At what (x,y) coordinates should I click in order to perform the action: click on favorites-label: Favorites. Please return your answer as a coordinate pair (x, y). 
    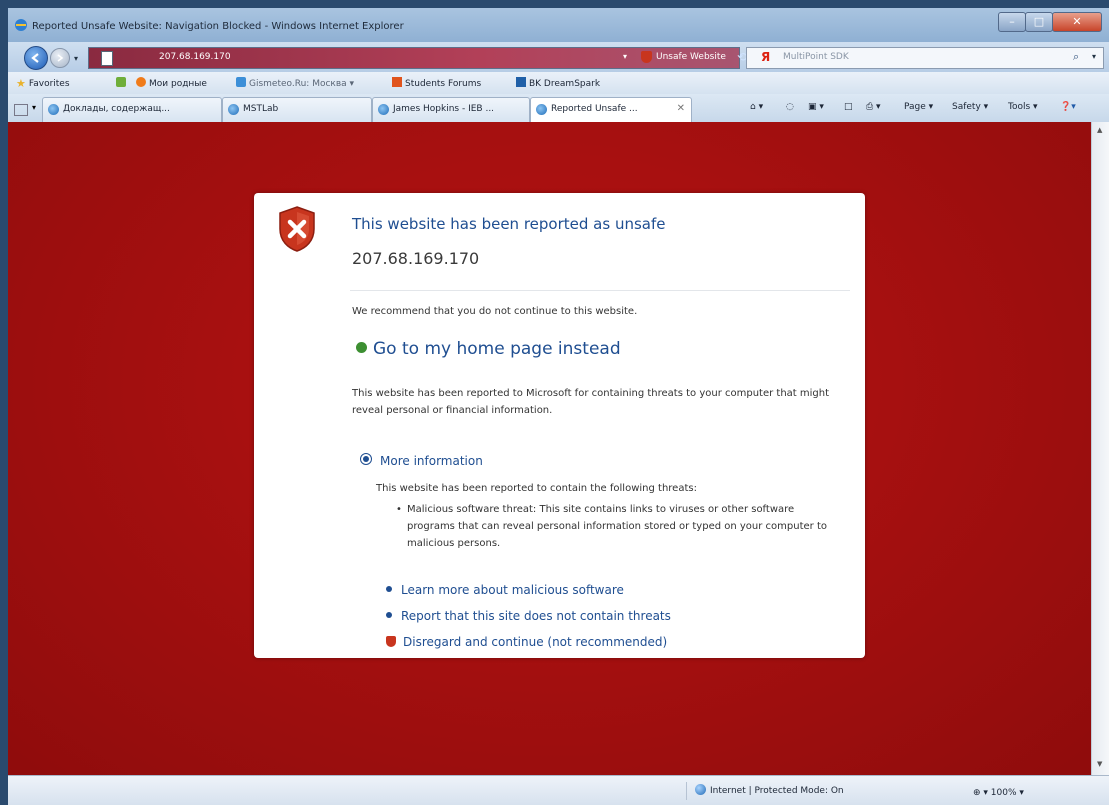
    Looking at the image, I should click on (49, 84).